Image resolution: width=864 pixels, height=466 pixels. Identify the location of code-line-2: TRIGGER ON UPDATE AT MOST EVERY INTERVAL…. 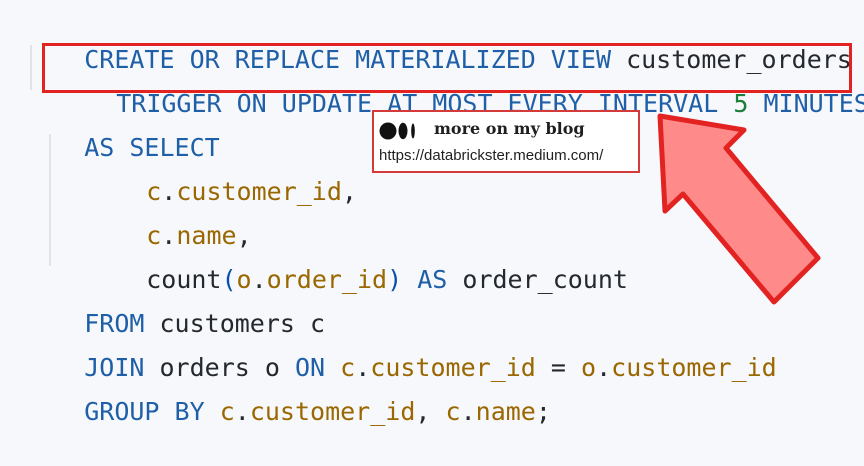
(460, 84).